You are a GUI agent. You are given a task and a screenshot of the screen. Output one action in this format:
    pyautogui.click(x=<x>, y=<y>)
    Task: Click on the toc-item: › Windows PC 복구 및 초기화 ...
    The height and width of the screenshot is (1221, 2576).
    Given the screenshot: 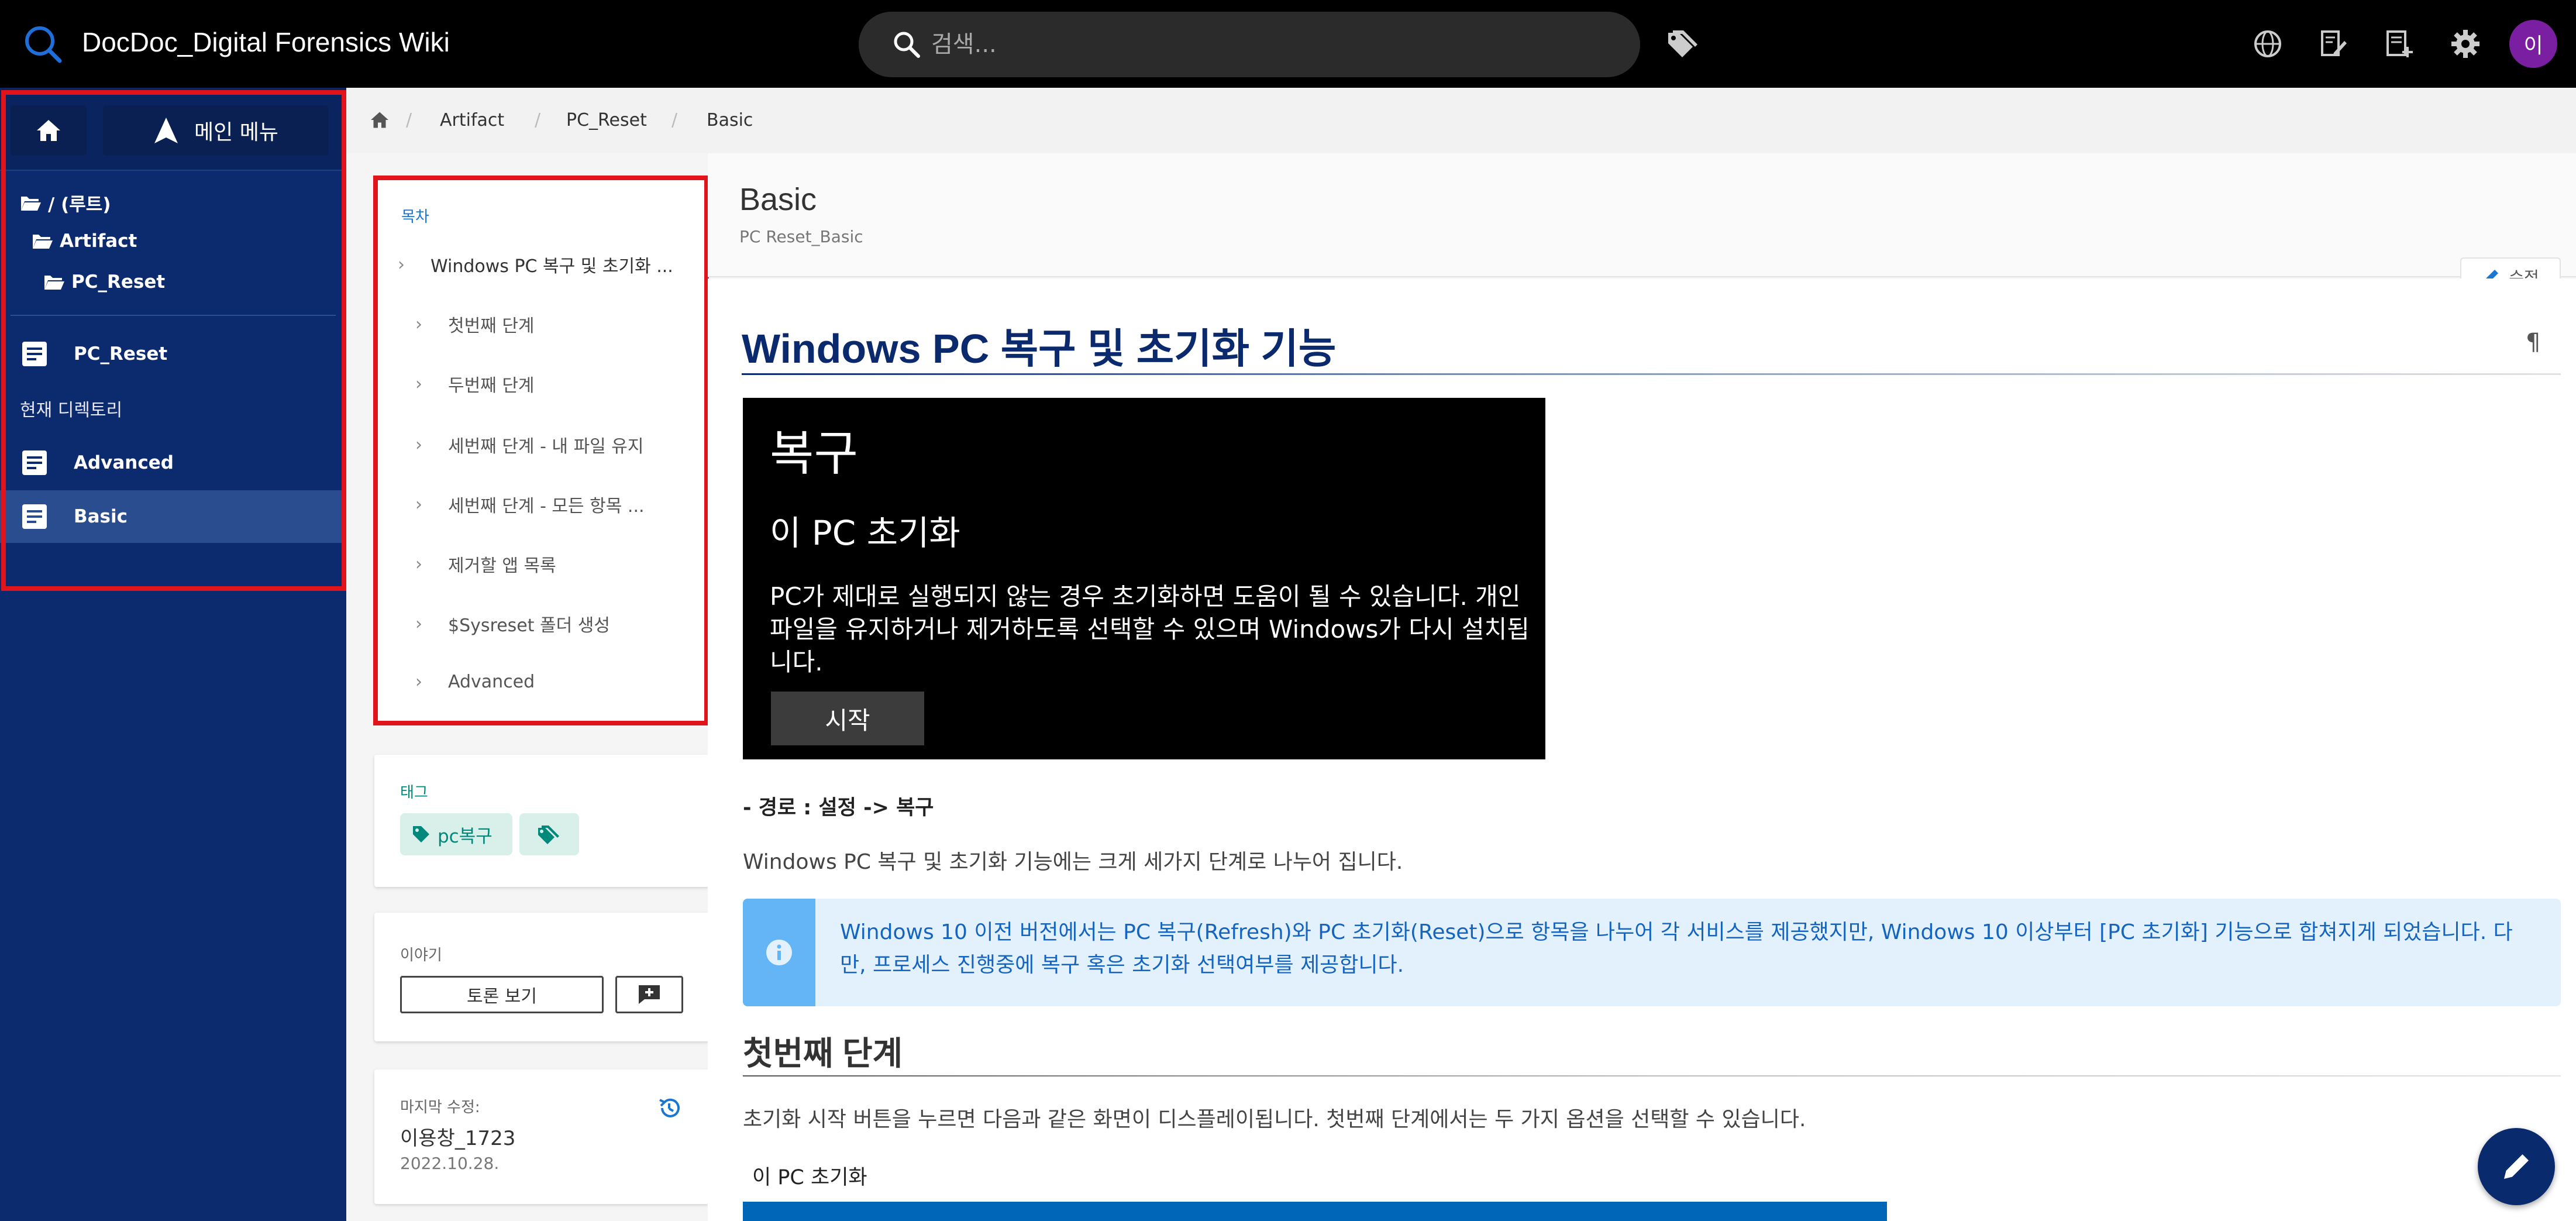 What is the action you would take?
    pyautogui.click(x=535, y=264)
    